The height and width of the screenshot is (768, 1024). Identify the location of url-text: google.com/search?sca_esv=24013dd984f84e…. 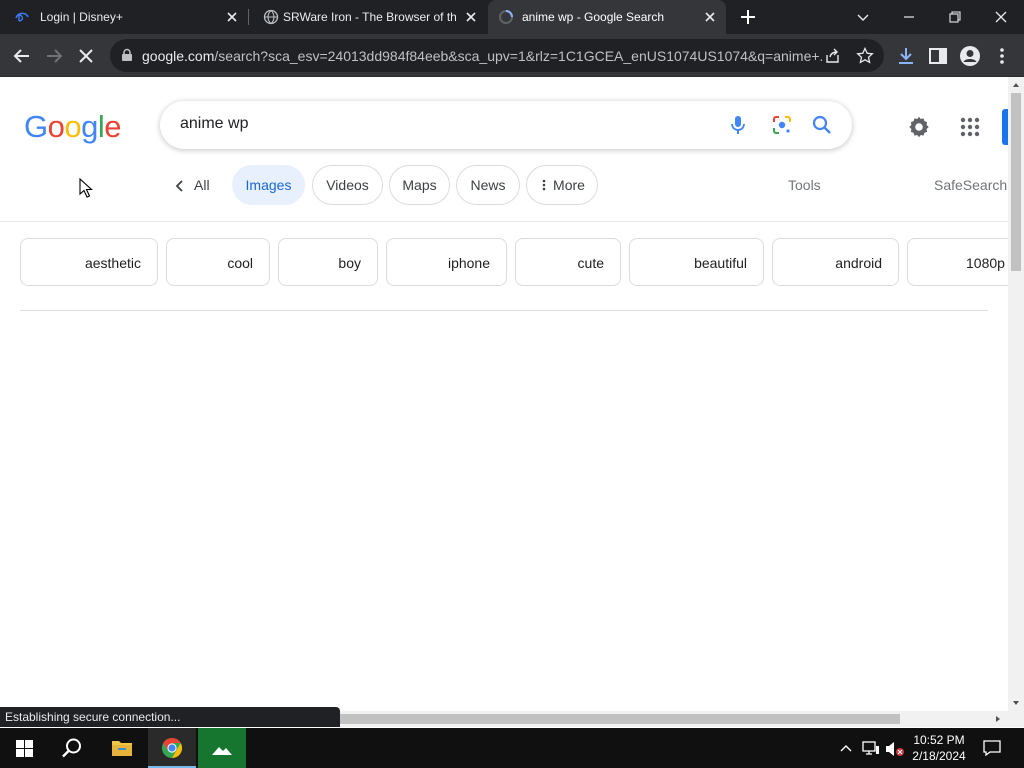
(482, 56).